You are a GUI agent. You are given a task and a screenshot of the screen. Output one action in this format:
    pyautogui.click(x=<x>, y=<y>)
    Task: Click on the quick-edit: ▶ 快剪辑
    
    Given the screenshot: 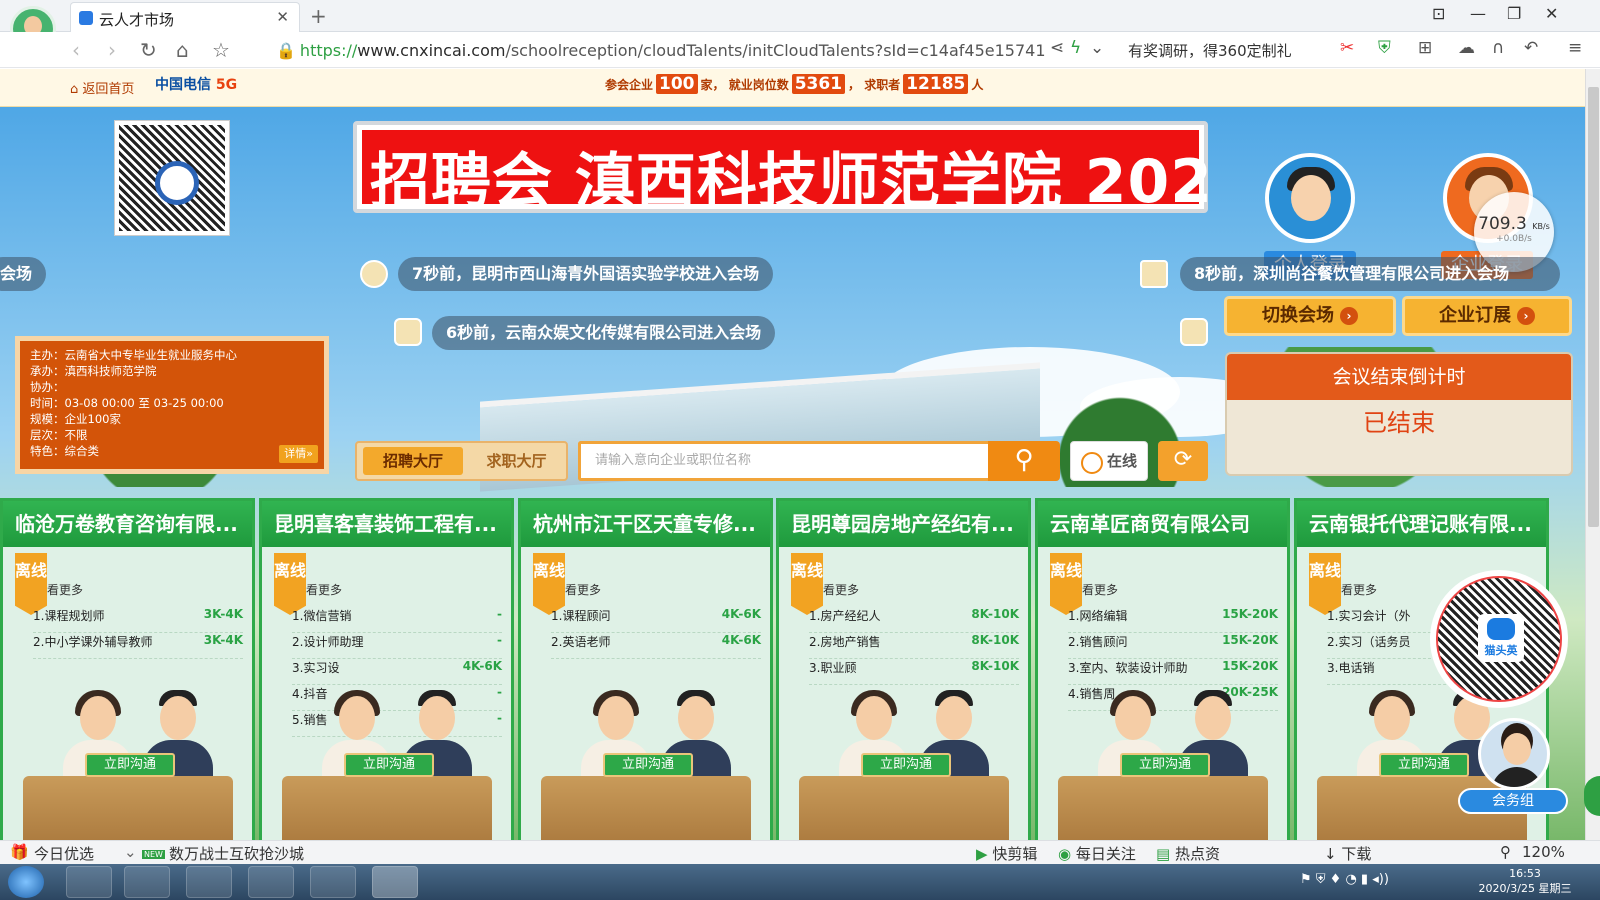 What is the action you would take?
    pyautogui.click(x=1006, y=853)
    